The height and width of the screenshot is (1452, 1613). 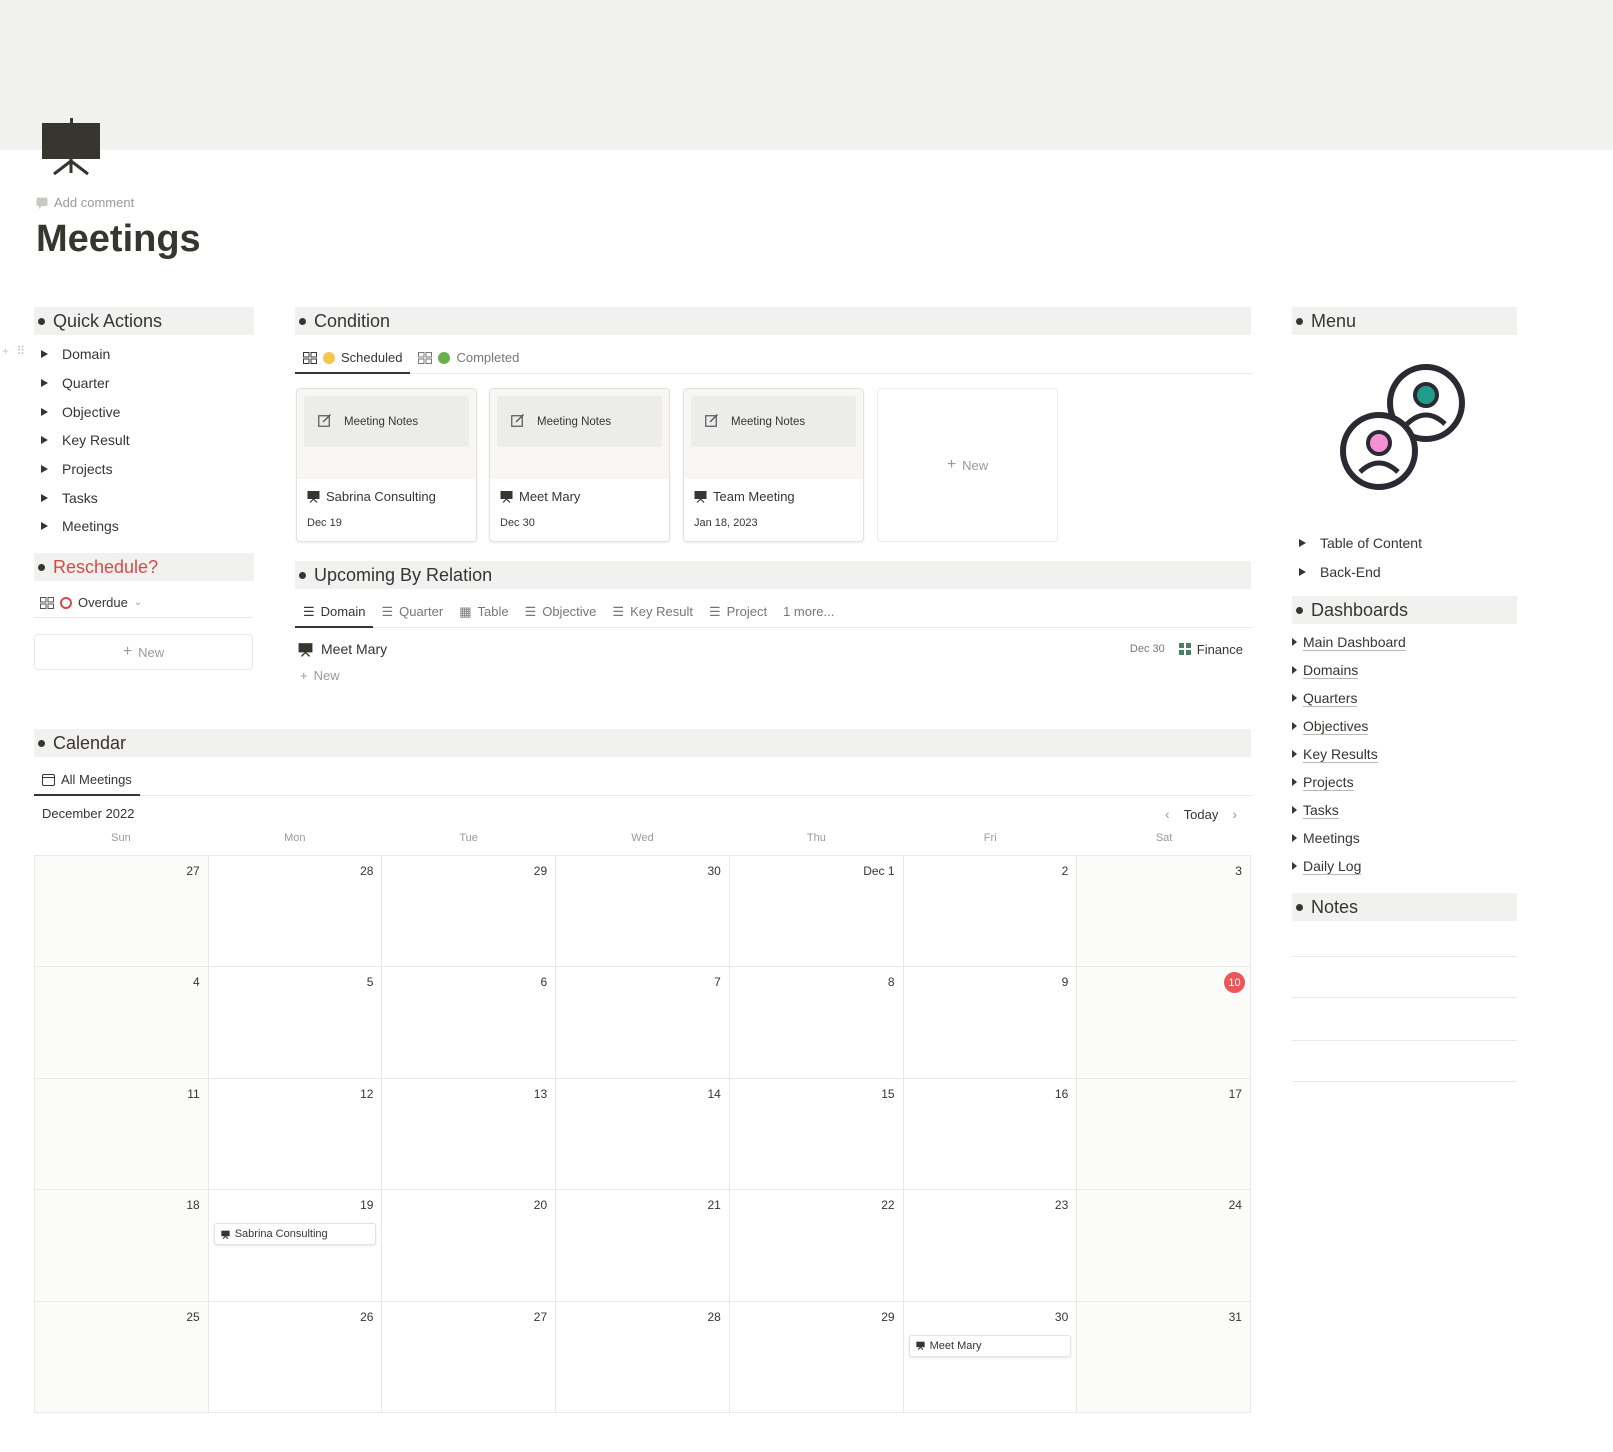 I want to click on dashboard-link-item: Projects, so click(x=1349, y=782).